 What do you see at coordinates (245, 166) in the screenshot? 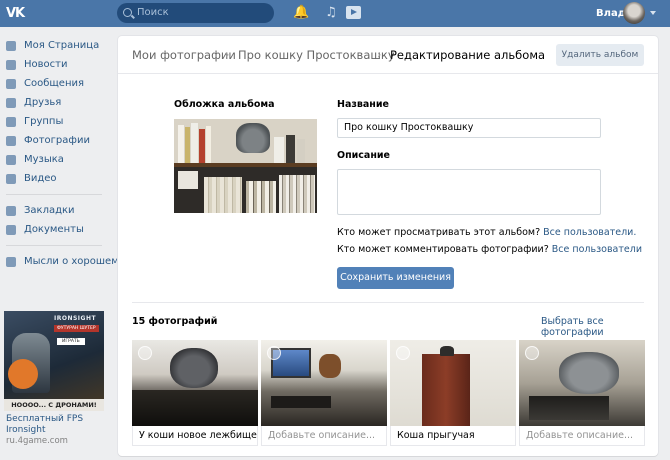
I see `album-cover-image` at bounding box center [245, 166].